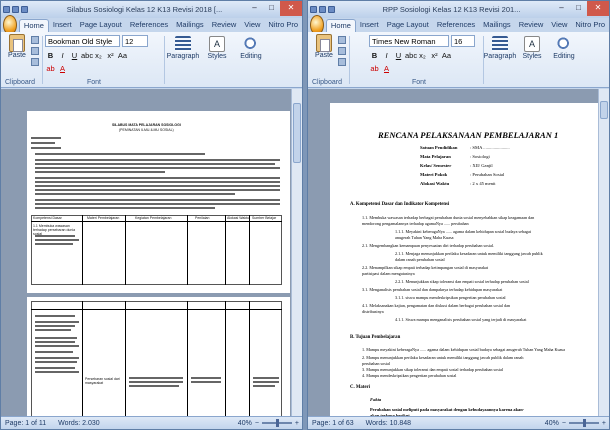 The height and width of the screenshot is (430, 610). Describe the element at coordinates (333, 423) in the screenshot. I see `page-count: Page: 1 of 63` at that location.